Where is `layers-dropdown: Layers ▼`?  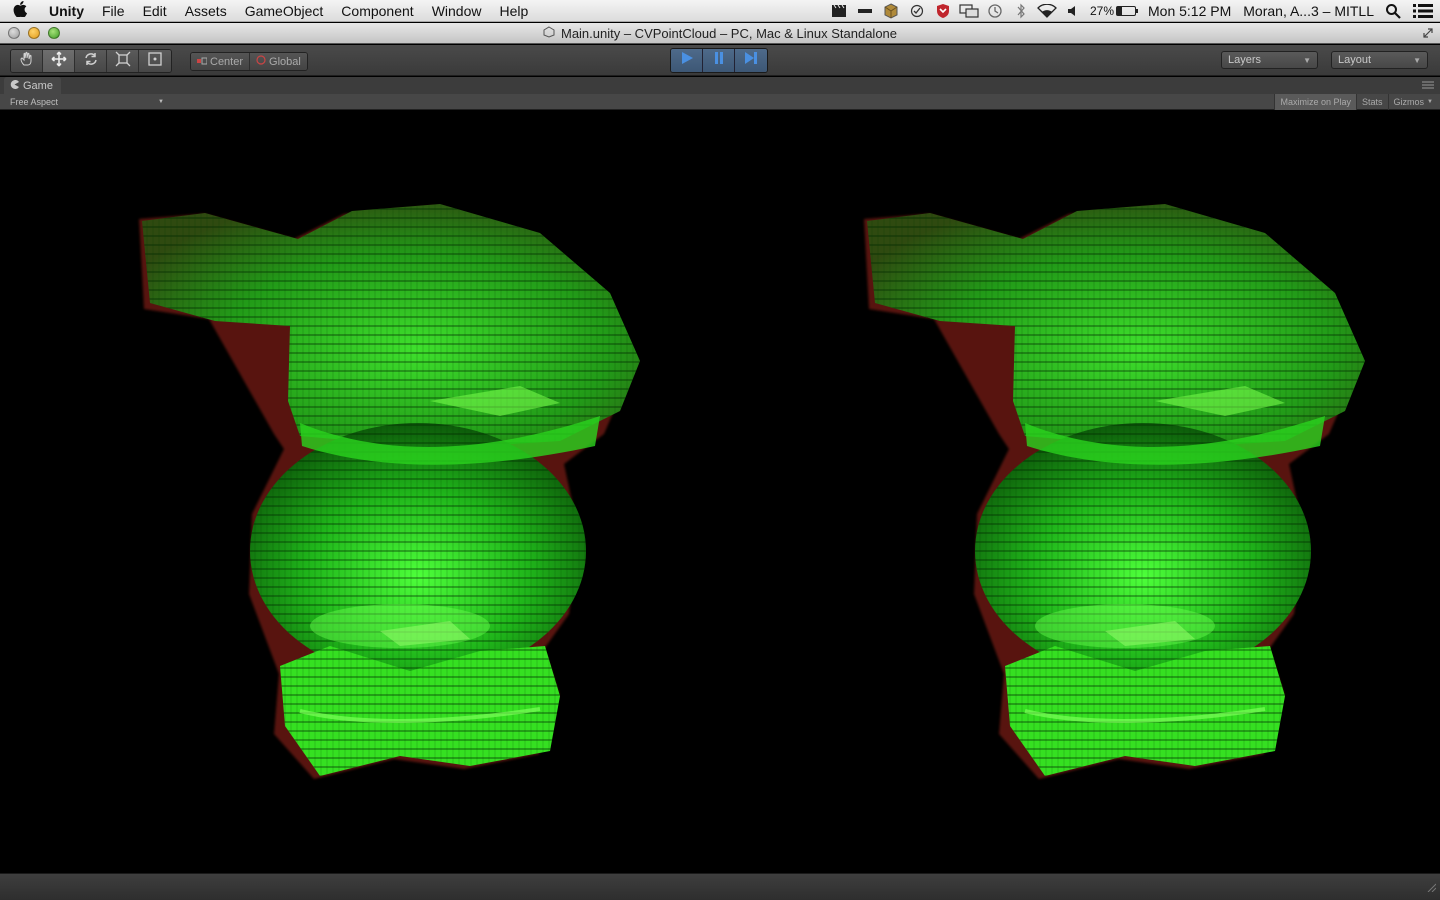 layers-dropdown: Layers ▼ is located at coordinates (1269, 60).